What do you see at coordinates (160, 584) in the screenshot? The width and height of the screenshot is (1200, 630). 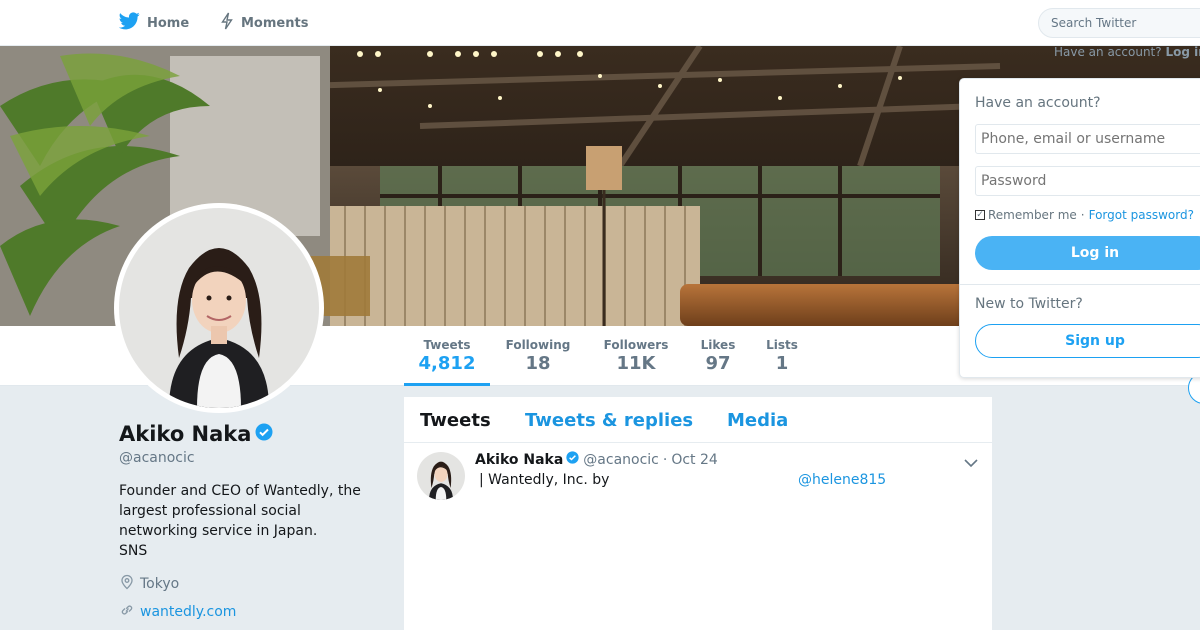 I see `location-text: Tokyo` at bounding box center [160, 584].